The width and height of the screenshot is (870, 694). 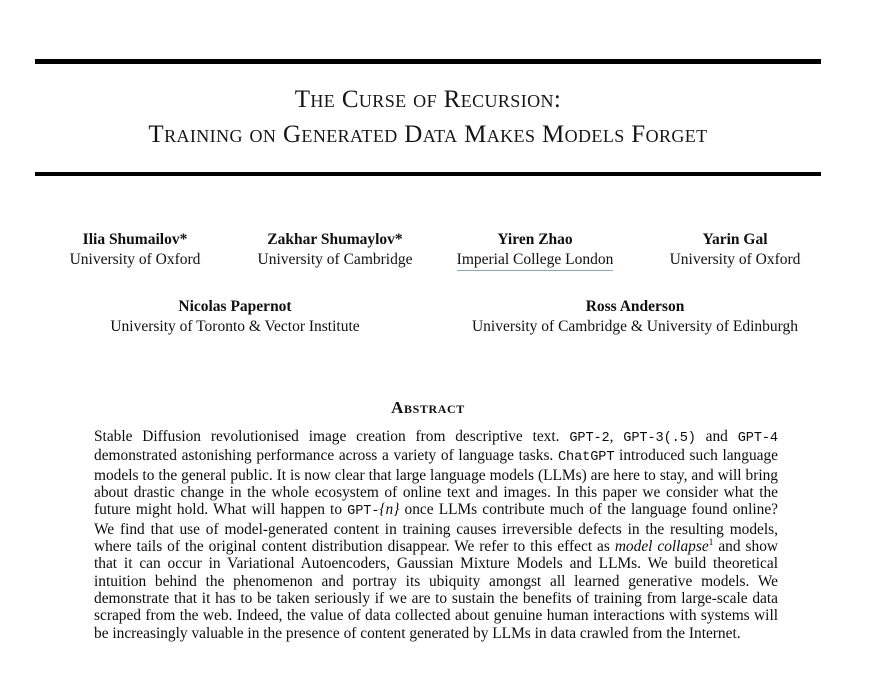 I want to click on author-affiliation: University of Cambridge, so click(x=335, y=259).